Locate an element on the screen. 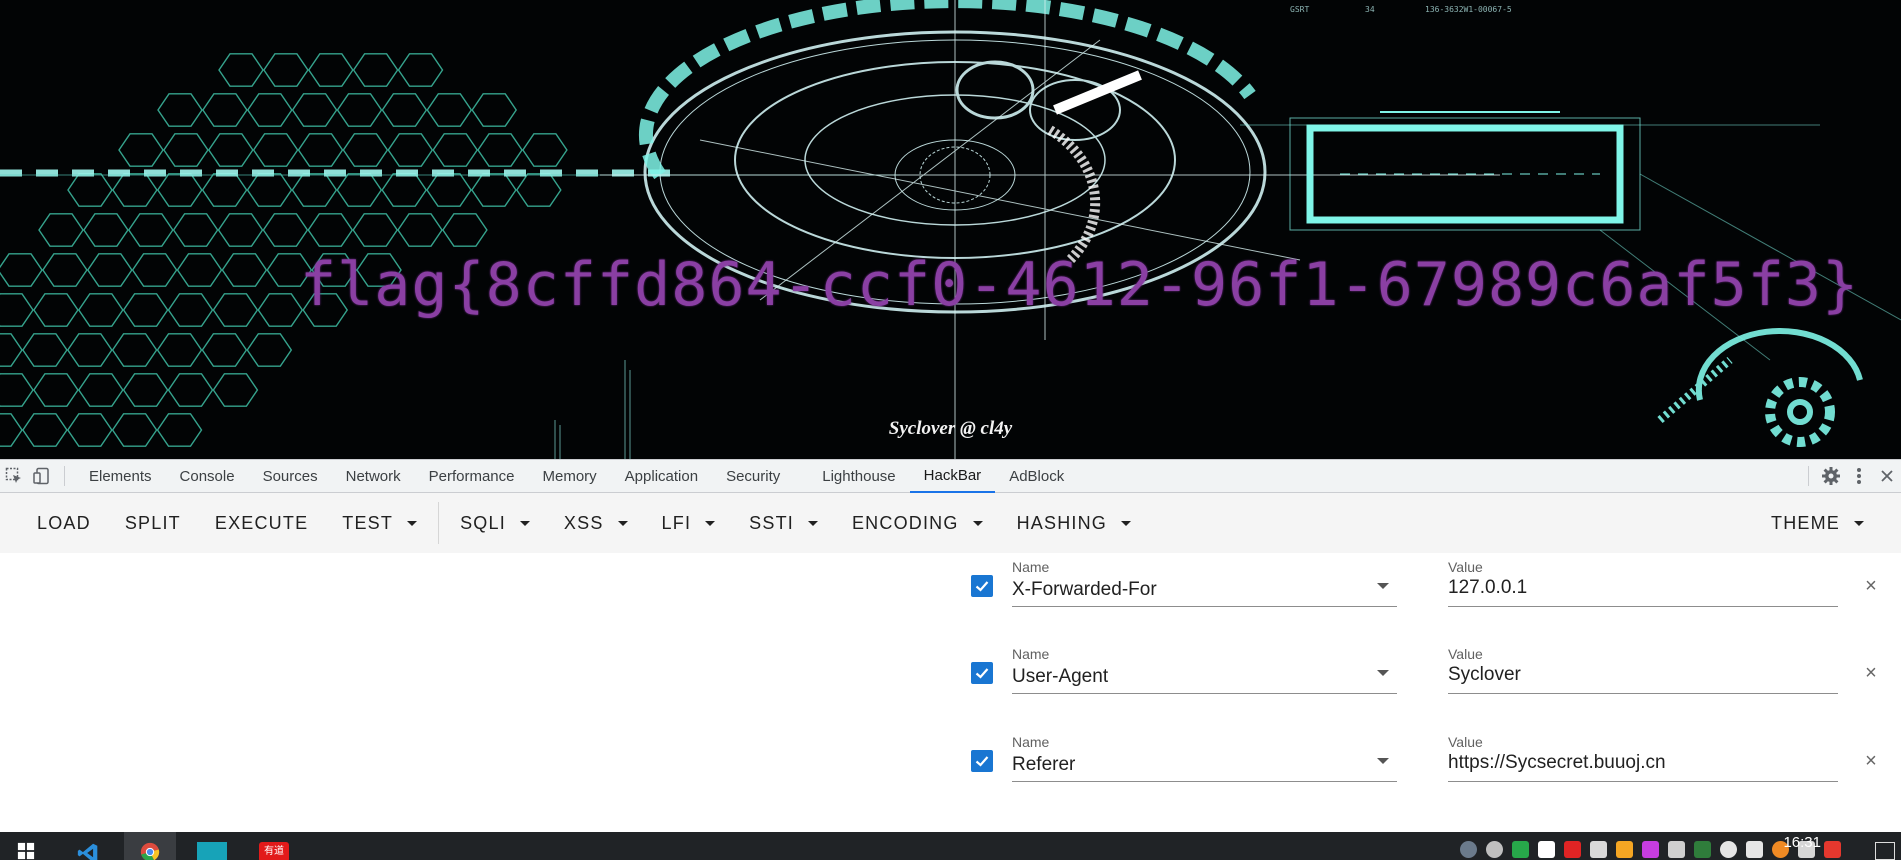 The width and height of the screenshot is (1901, 860). encoding-menu-button: ENCODING is located at coordinates (917, 523).